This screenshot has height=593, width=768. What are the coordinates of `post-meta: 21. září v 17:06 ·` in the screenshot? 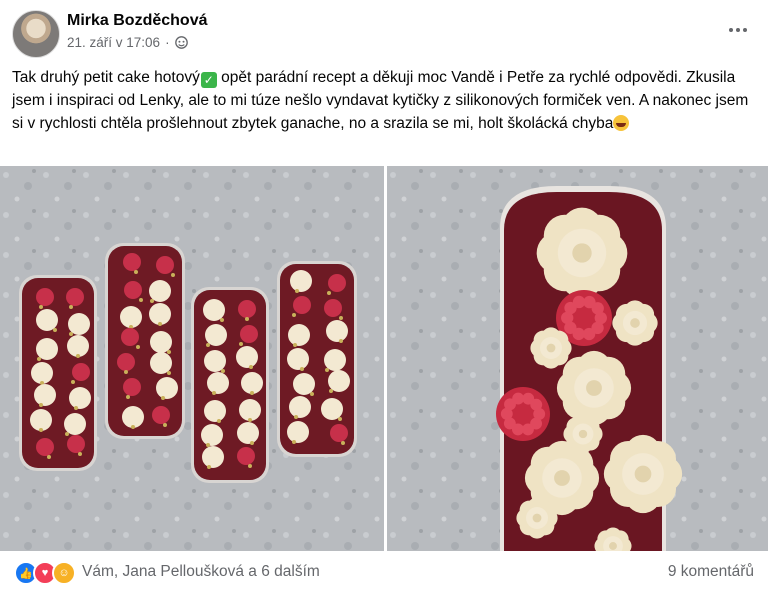 It's located at (127, 42).